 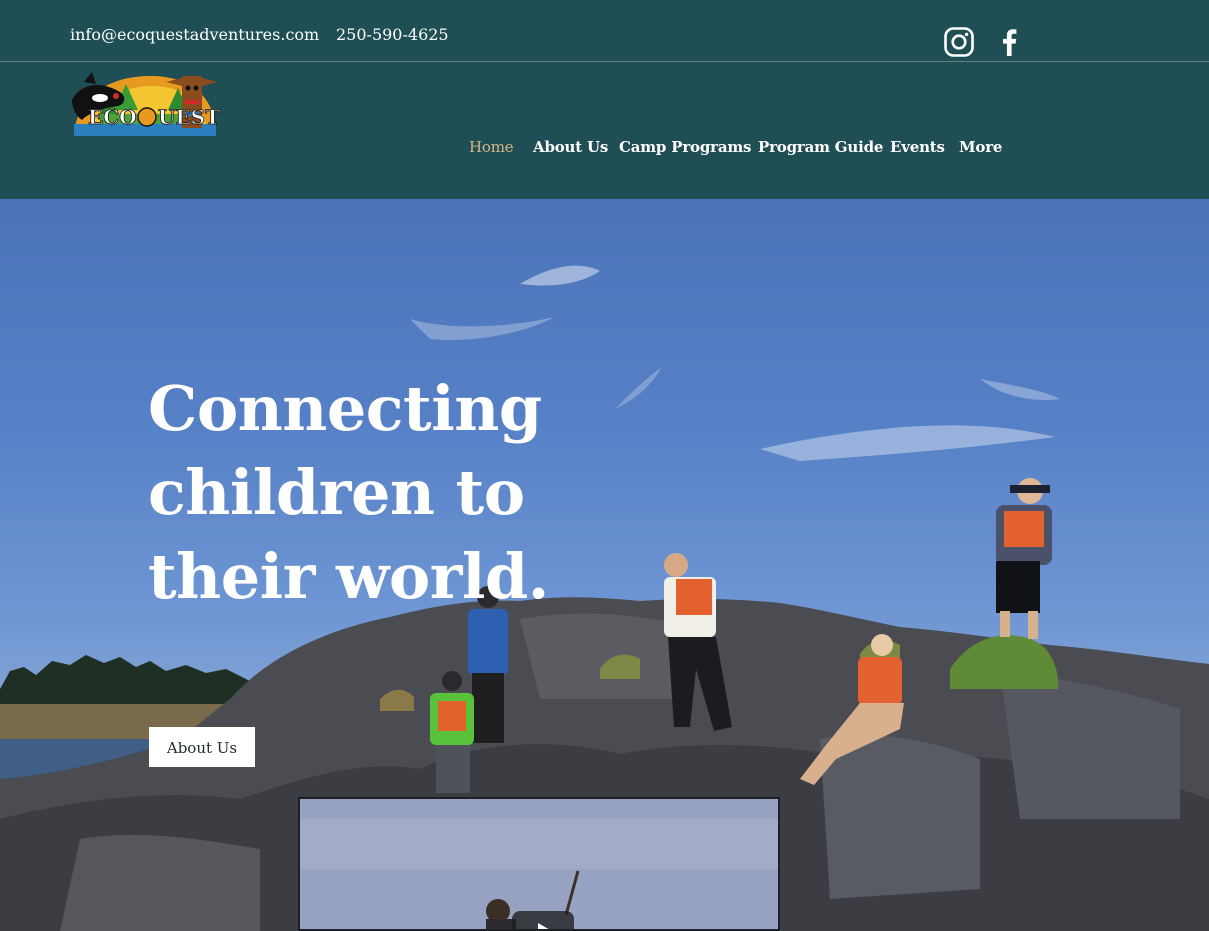 I want to click on about-us-button: About Us, so click(x=202, y=747).